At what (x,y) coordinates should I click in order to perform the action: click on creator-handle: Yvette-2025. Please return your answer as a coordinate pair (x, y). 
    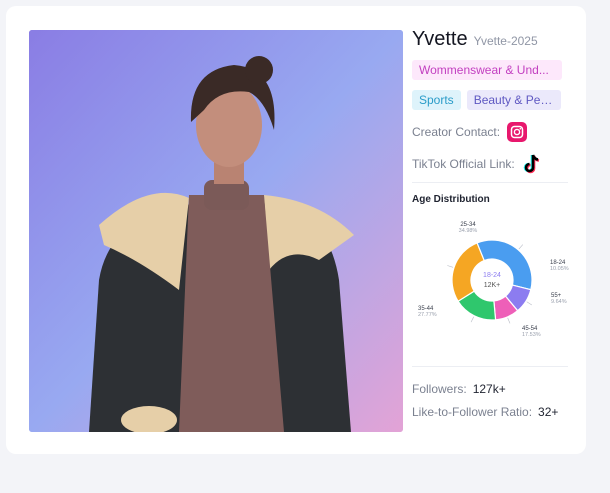
    Looking at the image, I should click on (505, 41).